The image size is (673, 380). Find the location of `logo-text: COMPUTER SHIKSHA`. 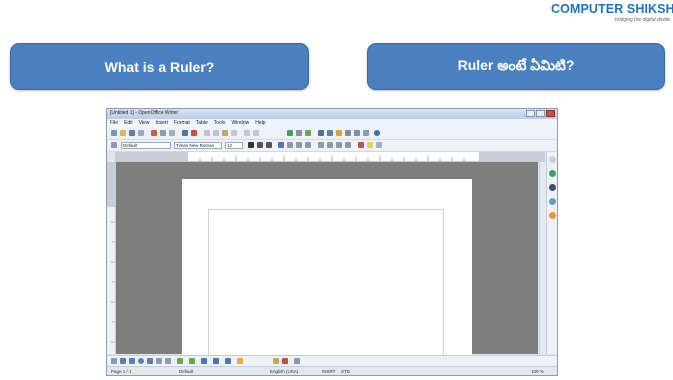

logo-text: COMPUTER SHIKSHA is located at coordinates (612, 9).